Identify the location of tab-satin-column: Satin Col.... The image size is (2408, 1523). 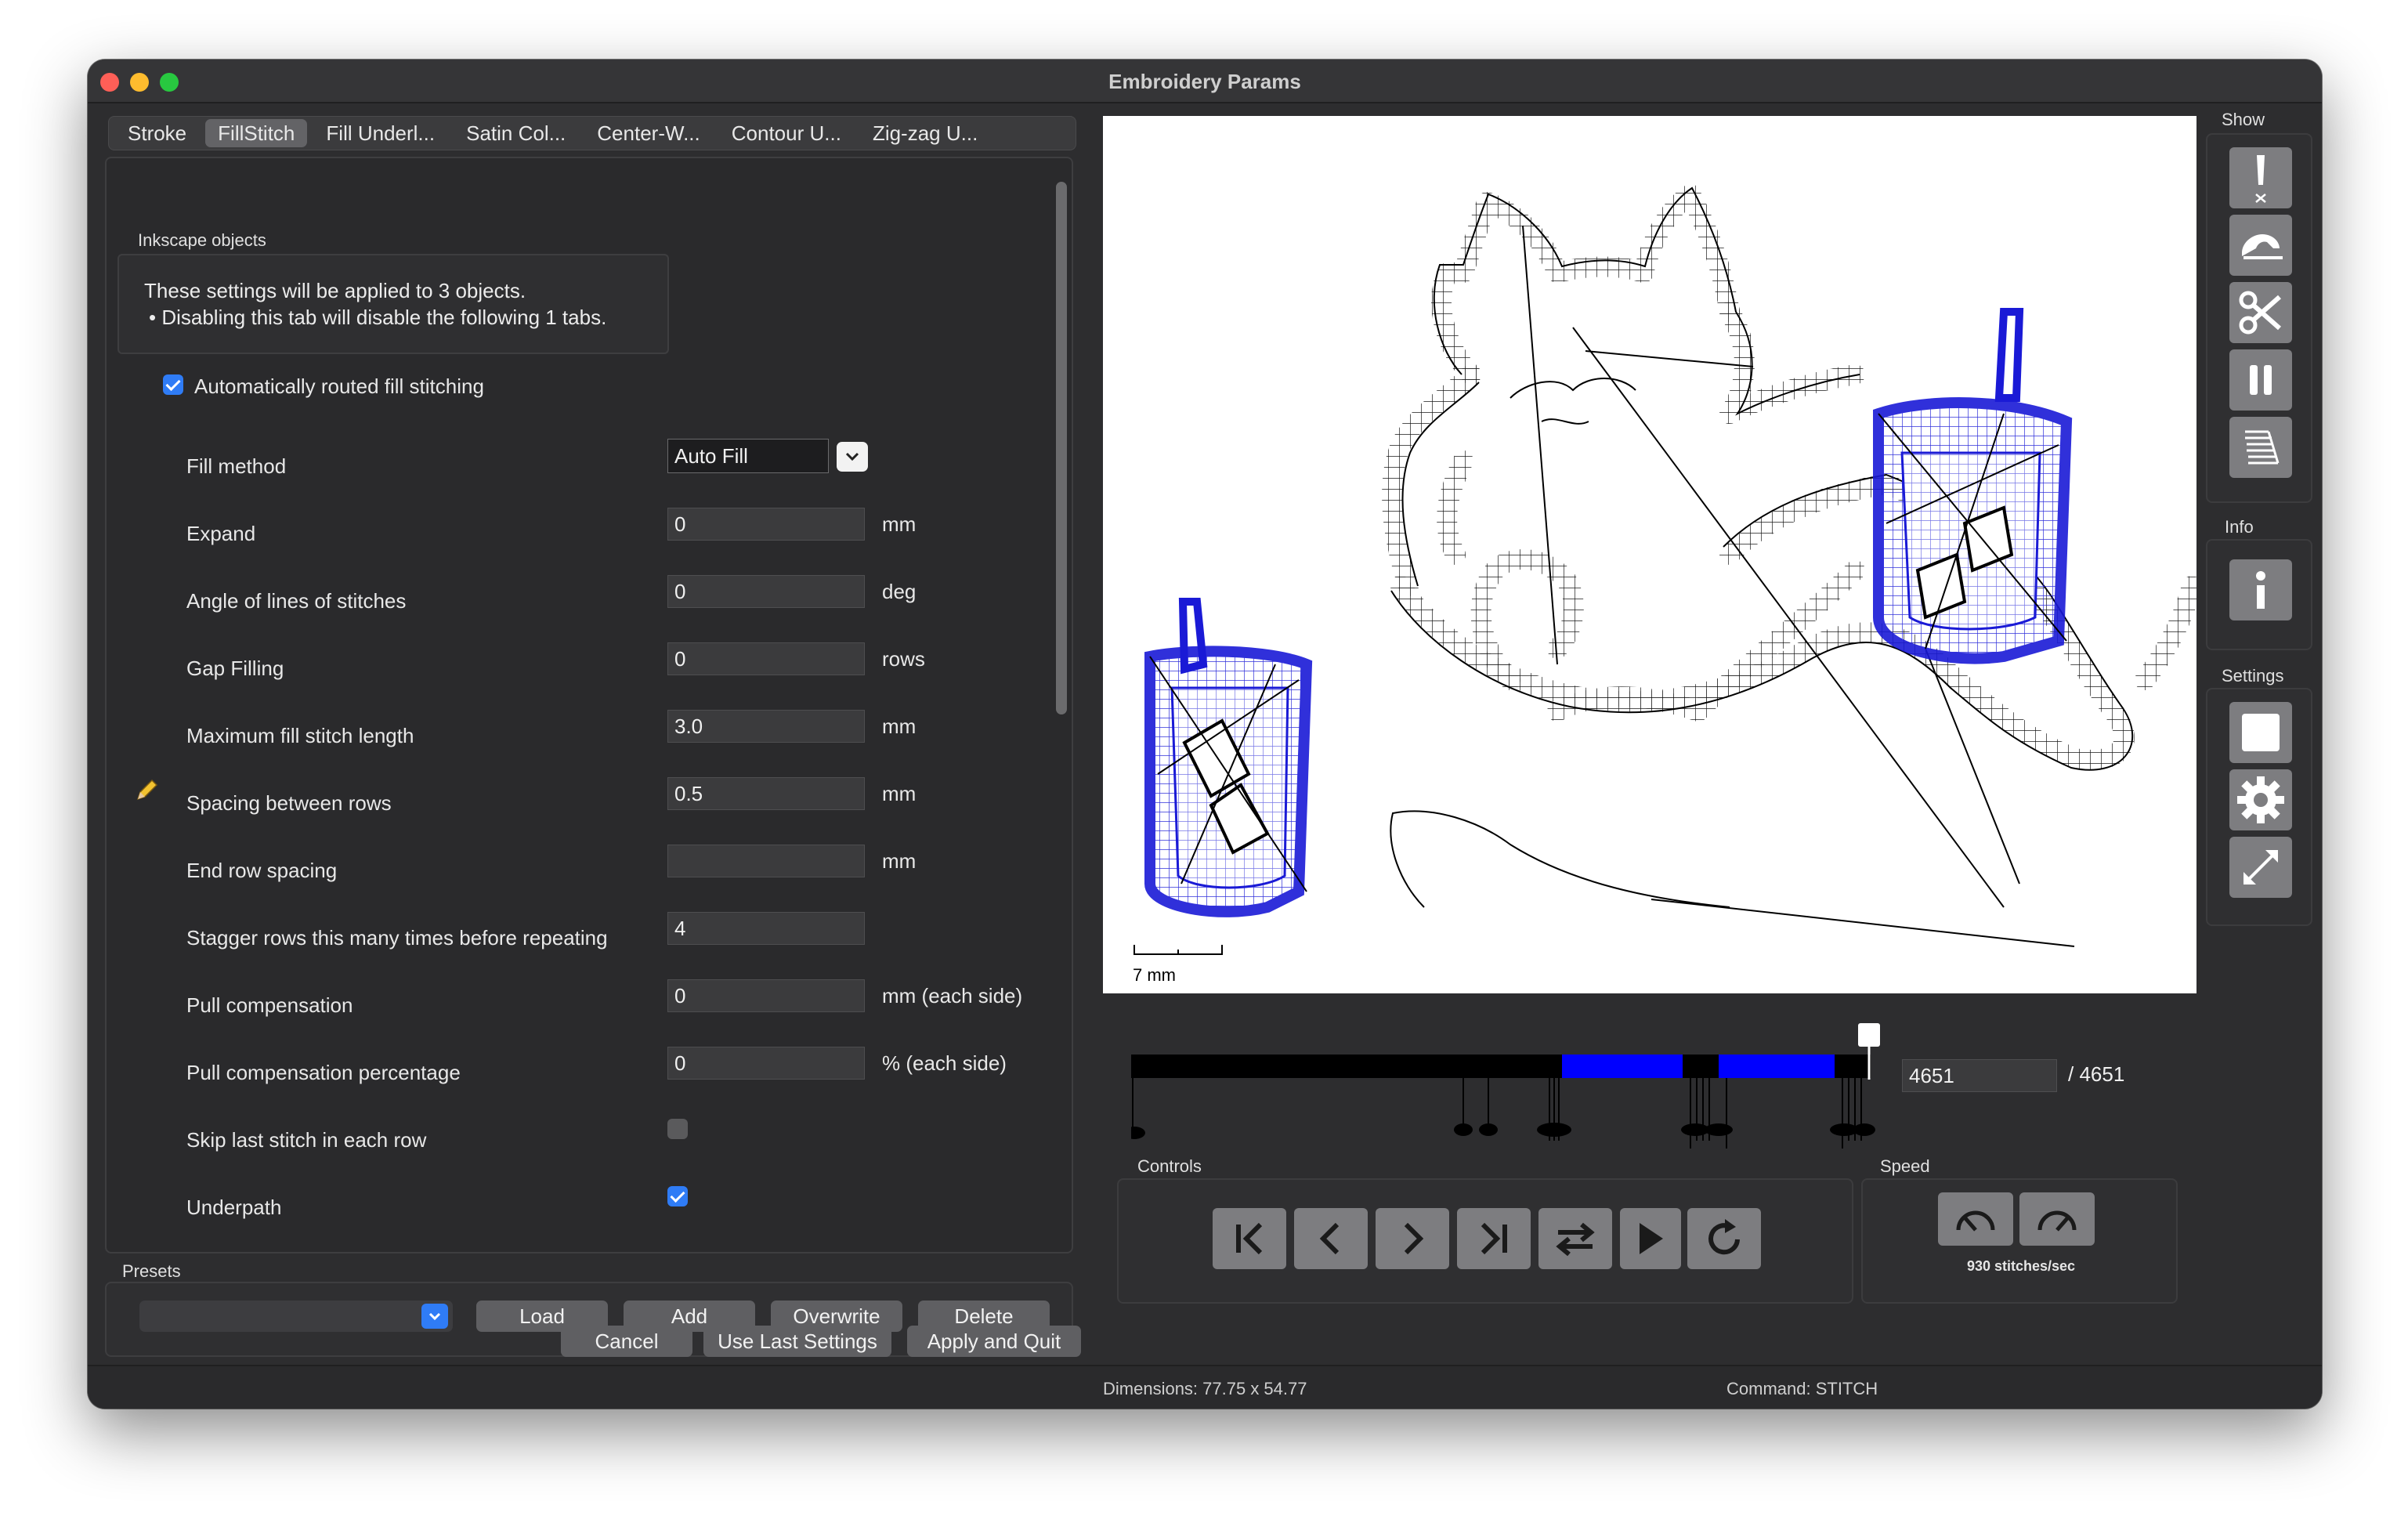
(516, 133).